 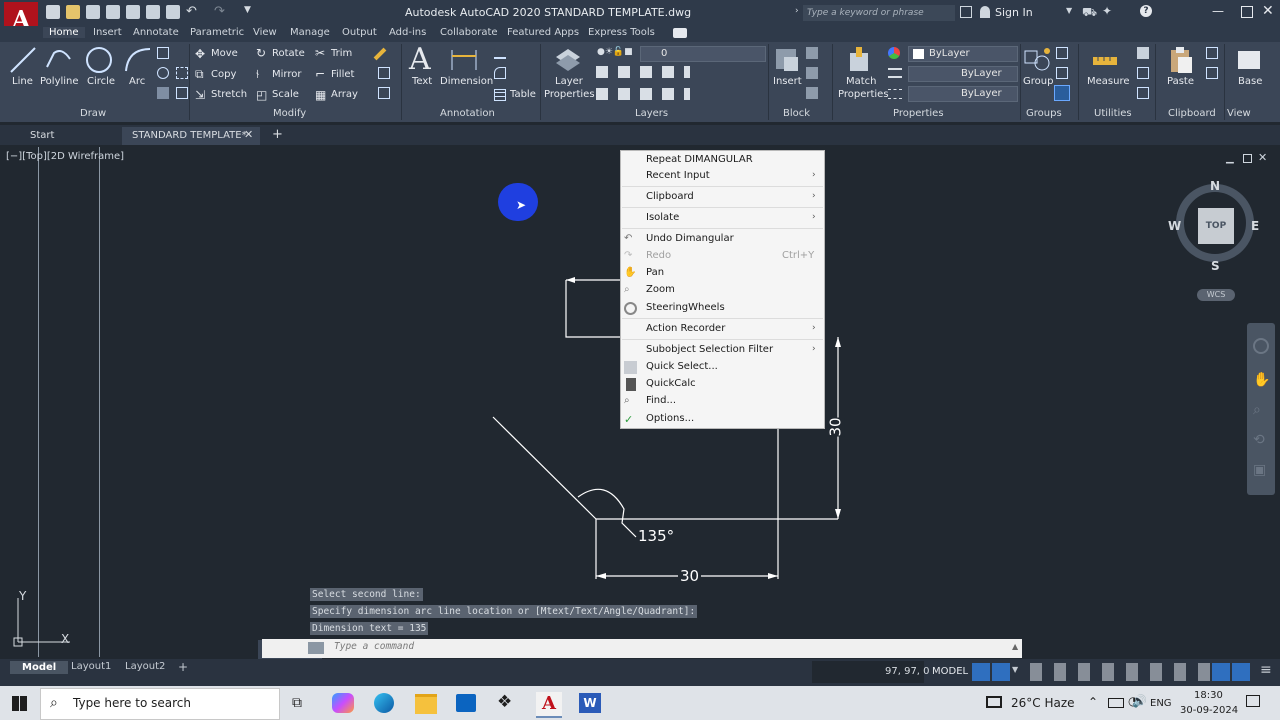 I want to click on menu-item-clipboard: Clipboard, so click(x=670, y=196).